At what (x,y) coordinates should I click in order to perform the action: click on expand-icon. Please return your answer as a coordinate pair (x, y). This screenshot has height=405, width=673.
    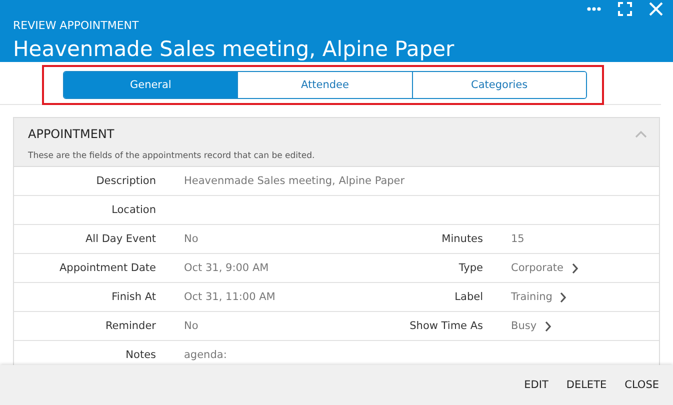
    Looking at the image, I should click on (625, 9).